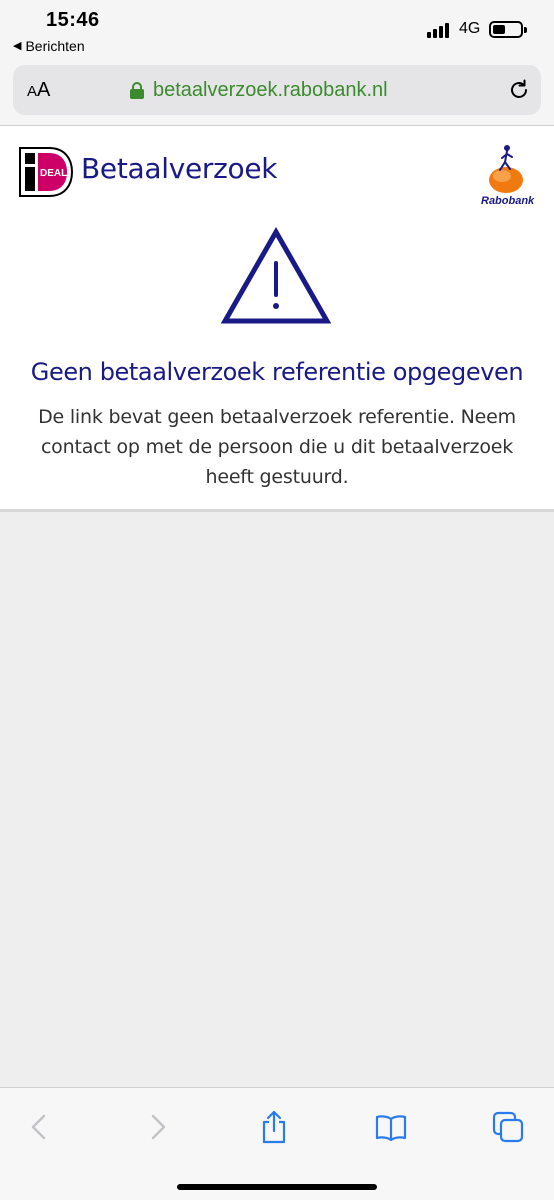 The height and width of the screenshot is (1200, 554). What do you see at coordinates (137, 90) in the screenshot?
I see `lock-icon` at bounding box center [137, 90].